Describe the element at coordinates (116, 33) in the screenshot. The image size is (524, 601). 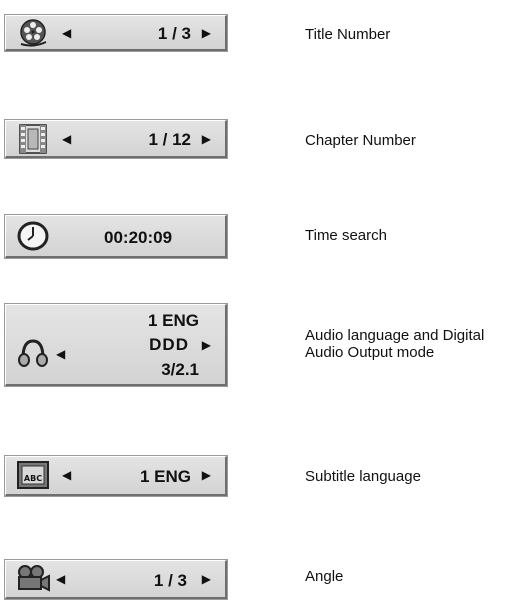
I see `title-number-display: ◀ 1 / 3 ▶` at that location.